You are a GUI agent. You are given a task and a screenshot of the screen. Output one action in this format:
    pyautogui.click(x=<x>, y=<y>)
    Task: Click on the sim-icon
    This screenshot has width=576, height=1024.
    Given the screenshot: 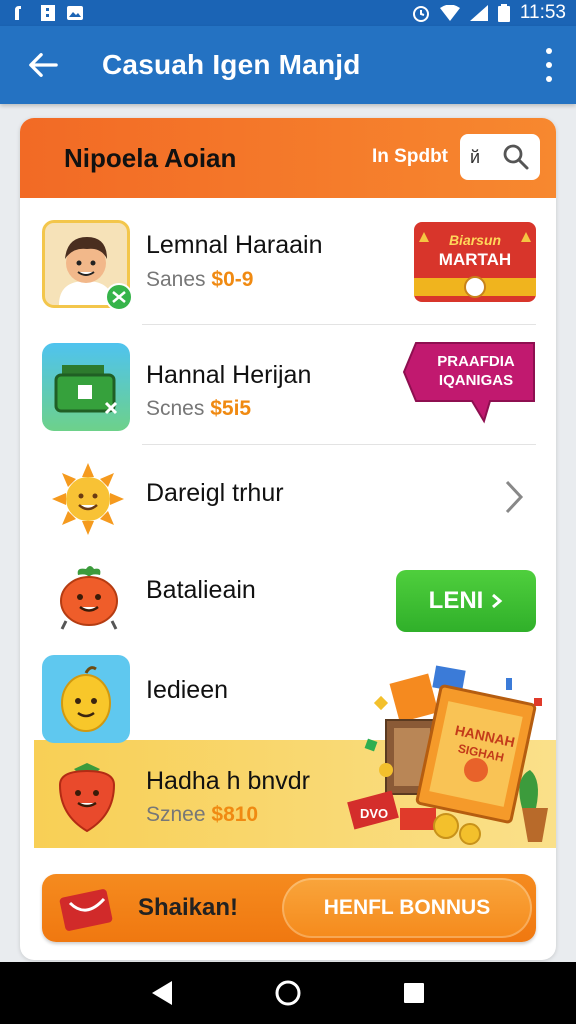 What is the action you would take?
    pyautogui.click(x=48, y=13)
    